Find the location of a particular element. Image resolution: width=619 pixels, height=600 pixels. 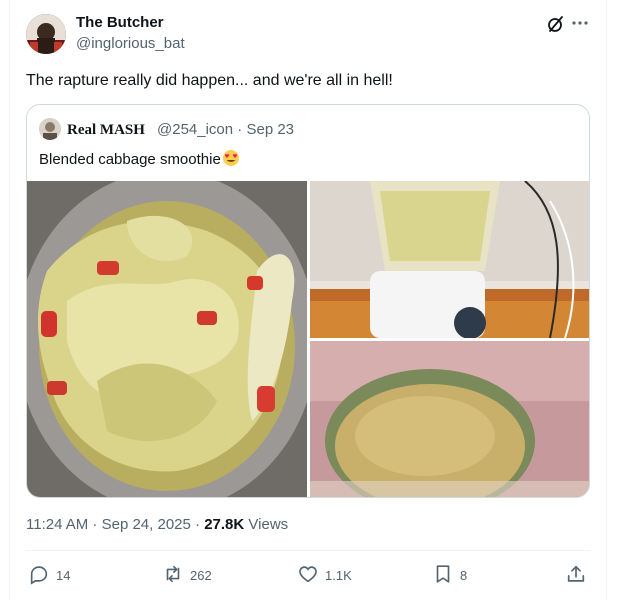

reply-button: 14 is located at coordinates (49, 575).